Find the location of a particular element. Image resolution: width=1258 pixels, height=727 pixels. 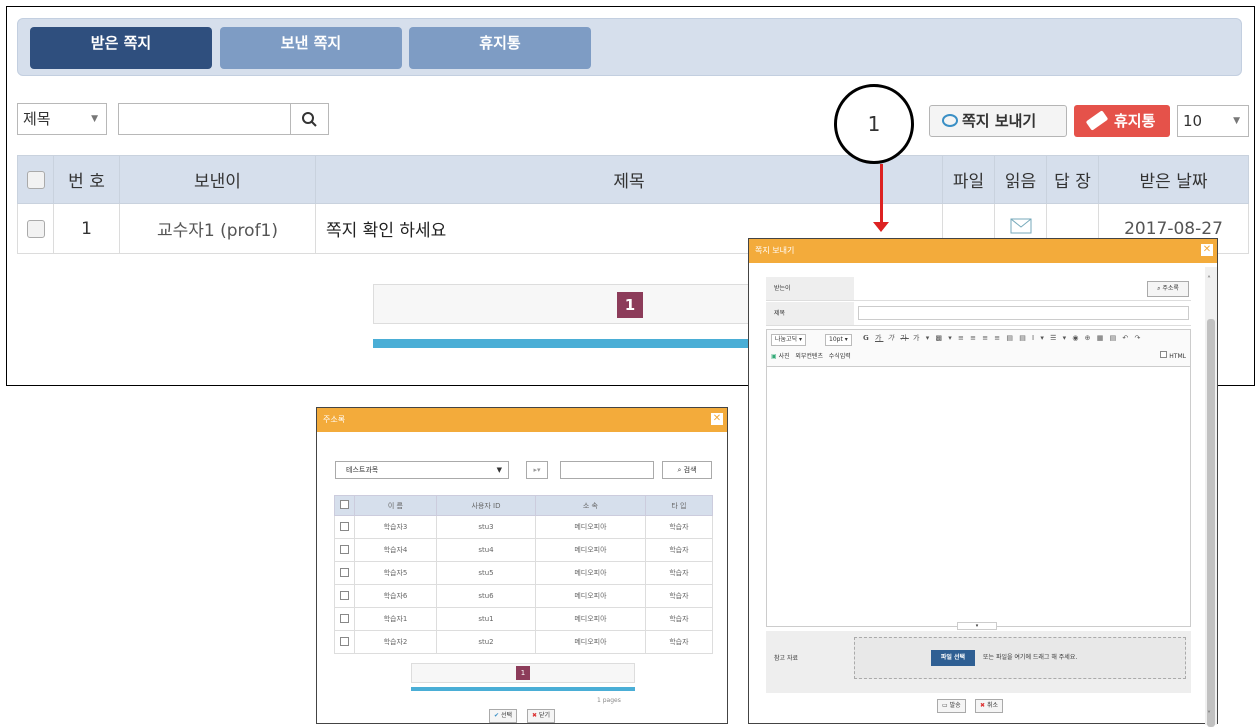

x-icon: ✖ is located at coordinates (983, 705).